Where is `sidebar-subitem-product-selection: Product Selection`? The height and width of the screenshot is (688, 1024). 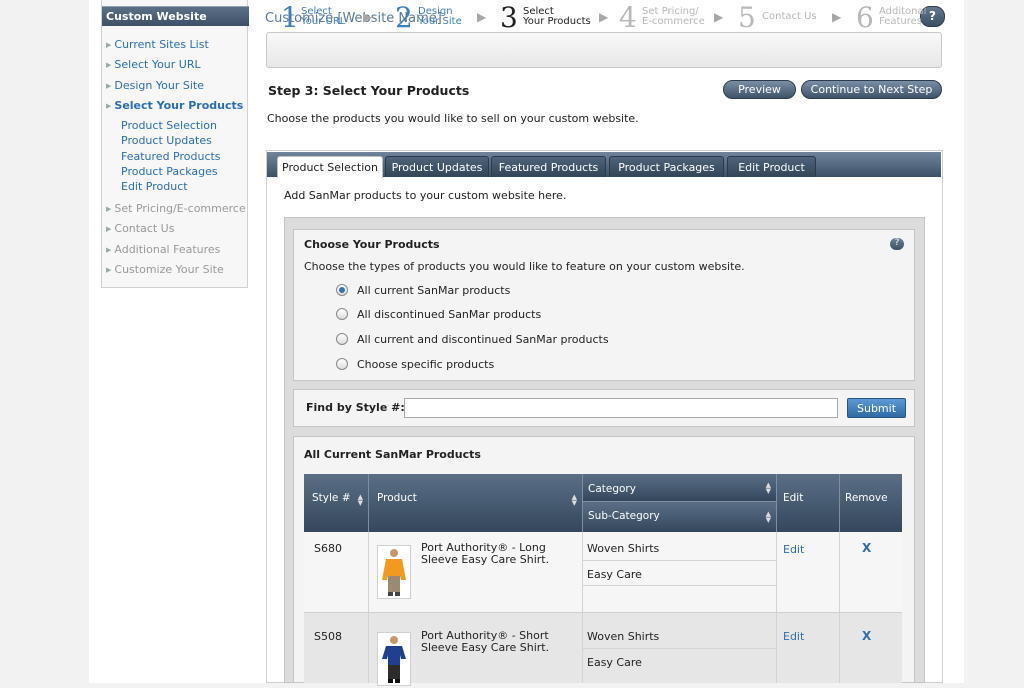
sidebar-subitem-product-selection: Product Selection is located at coordinates (169, 125).